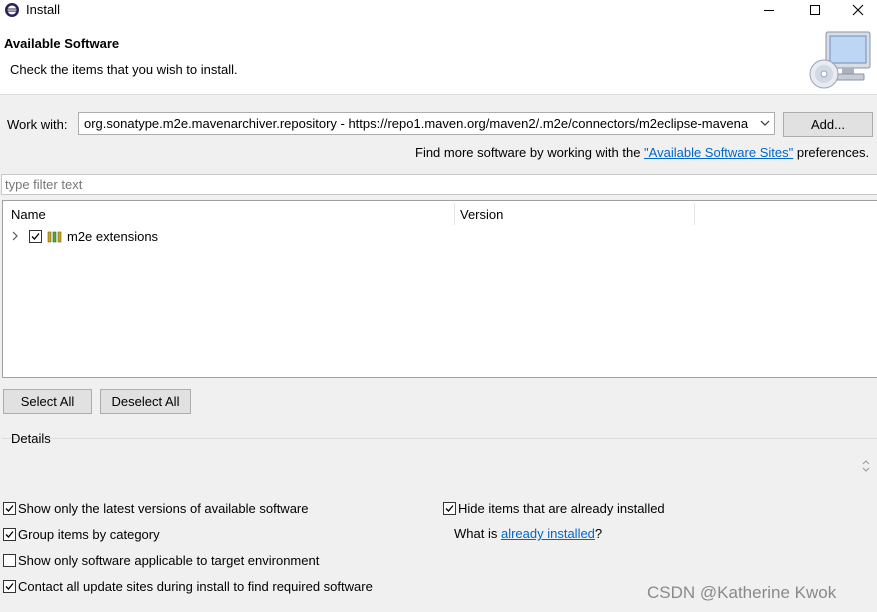 This screenshot has width=877, height=612. What do you see at coordinates (31, 438) in the screenshot?
I see `details-label: Details` at bounding box center [31, 438].